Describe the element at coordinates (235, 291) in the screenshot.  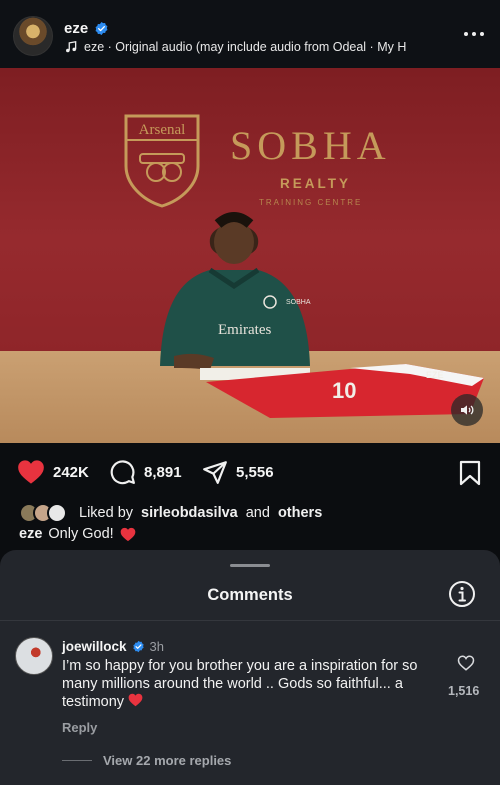
I see `player-figure: Emirates SOBHA` at that location.